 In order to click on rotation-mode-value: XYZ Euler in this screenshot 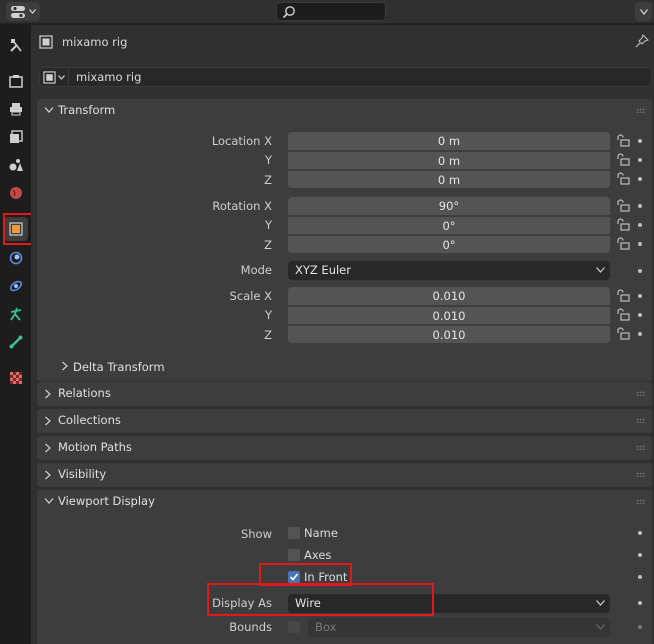, I will do `click(323, 270)`.